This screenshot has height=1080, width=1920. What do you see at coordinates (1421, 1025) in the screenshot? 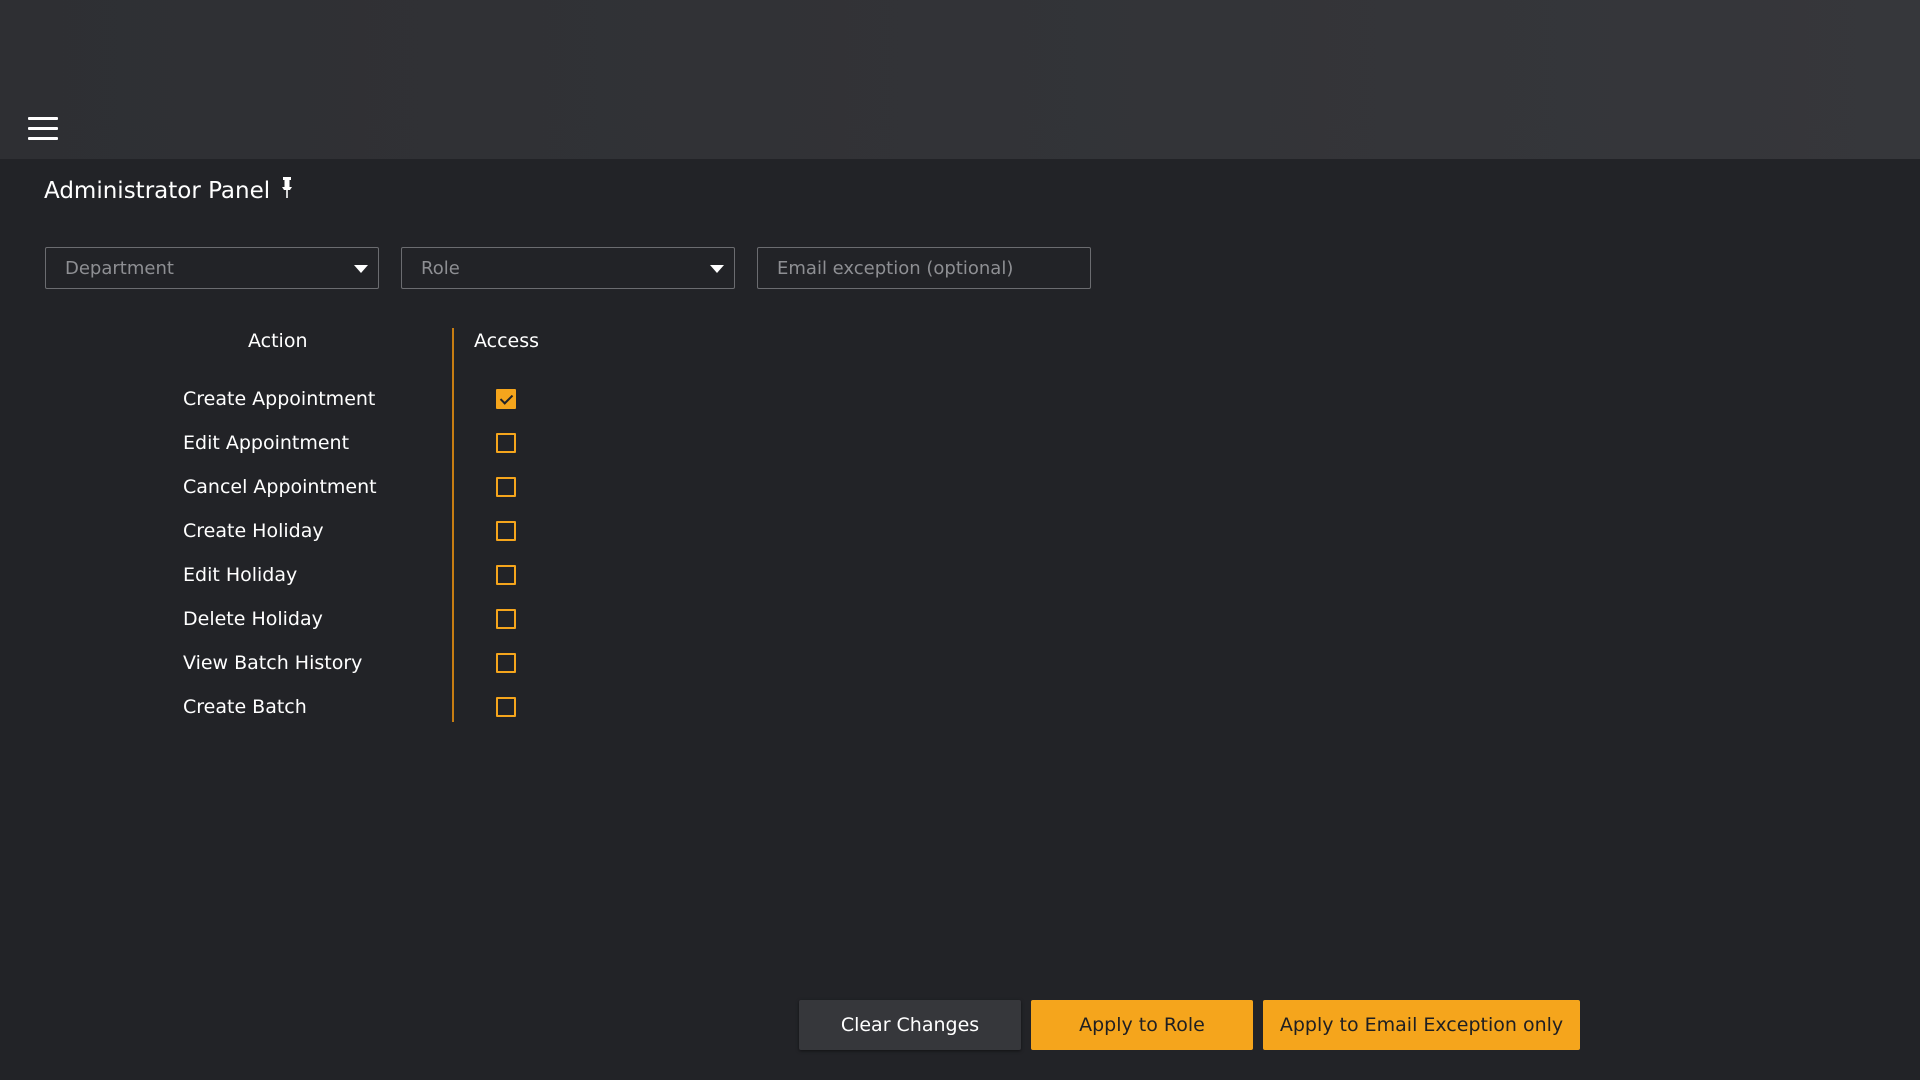
I see `apply-to-email-exception-button: Apply to Email Exception only` at bounding box center [1421, 1025].